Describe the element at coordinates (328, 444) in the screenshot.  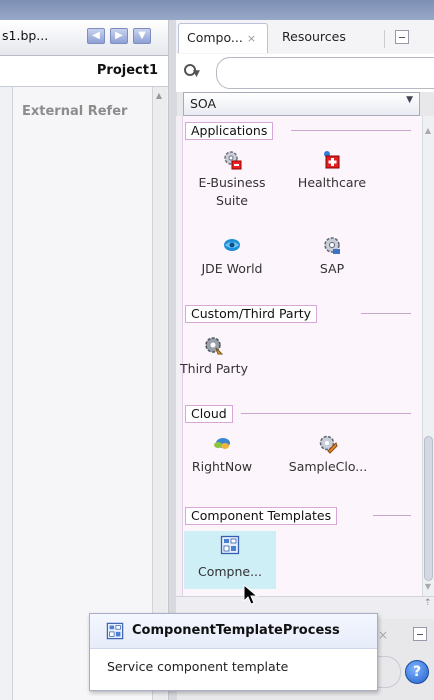
I see `sample-cloud-icon` at that location.